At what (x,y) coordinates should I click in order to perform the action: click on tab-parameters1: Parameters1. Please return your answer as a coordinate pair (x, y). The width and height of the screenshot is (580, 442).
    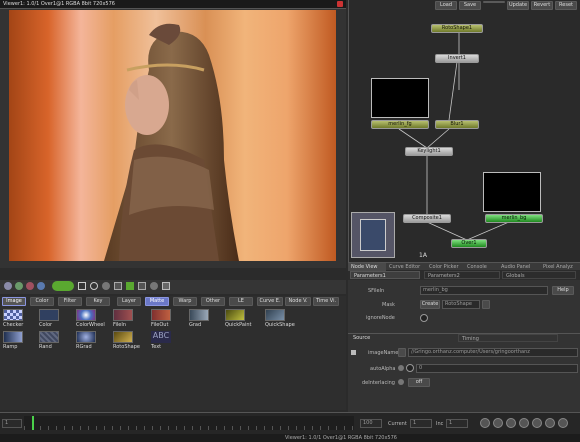
    Looking at the image, I should click on (385, 275).